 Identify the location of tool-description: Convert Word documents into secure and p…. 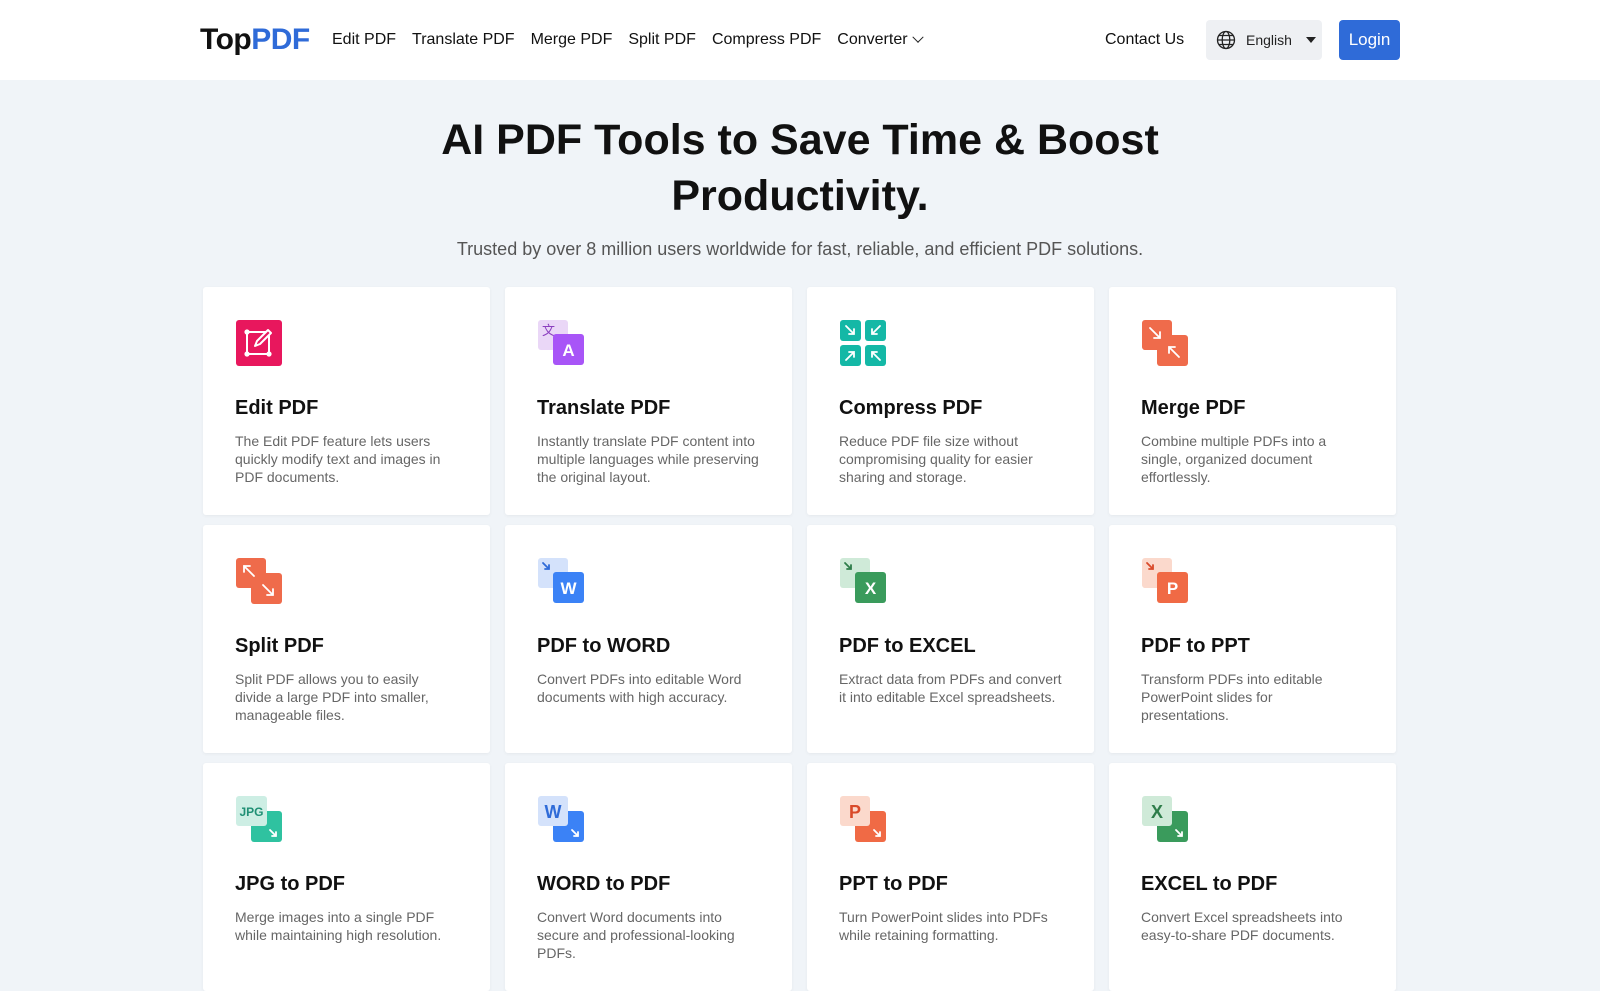
(636, 935).